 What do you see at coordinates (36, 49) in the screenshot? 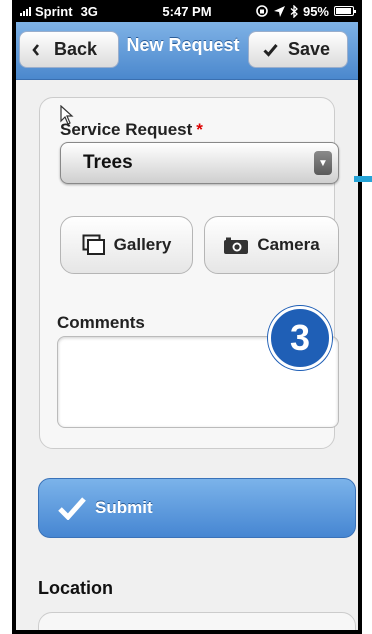
I see `chevron-left-icon` at bounding box center [36, 49].